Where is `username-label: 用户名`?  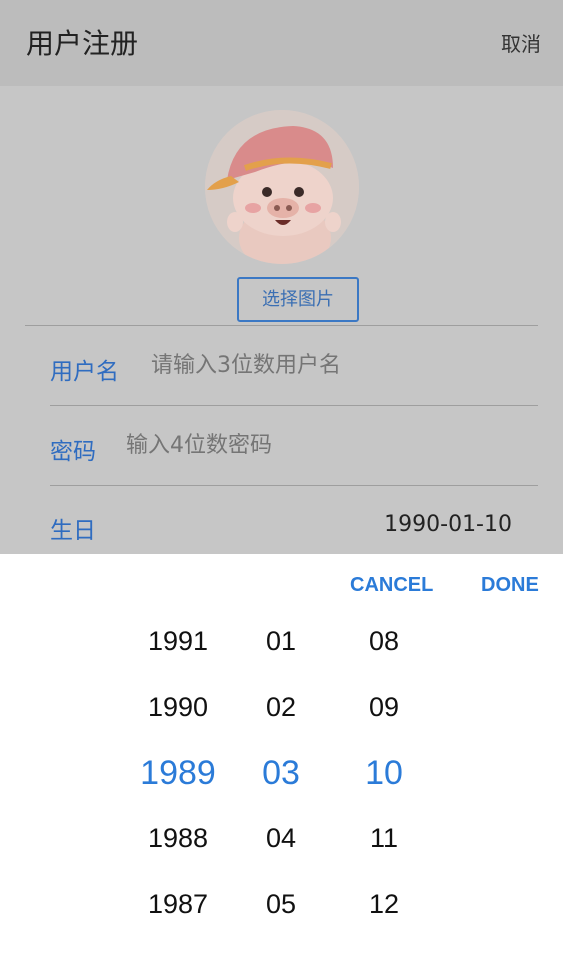
username-label: 用户名 is located at coordinates (84, 372).